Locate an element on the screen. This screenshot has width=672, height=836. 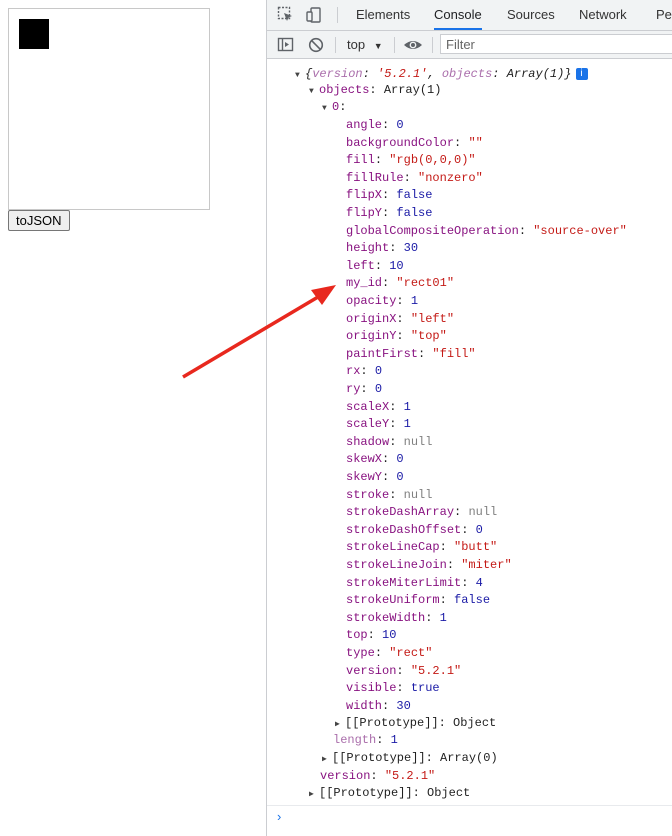
property-value: "source-over" is located at coordinates (580, 230).